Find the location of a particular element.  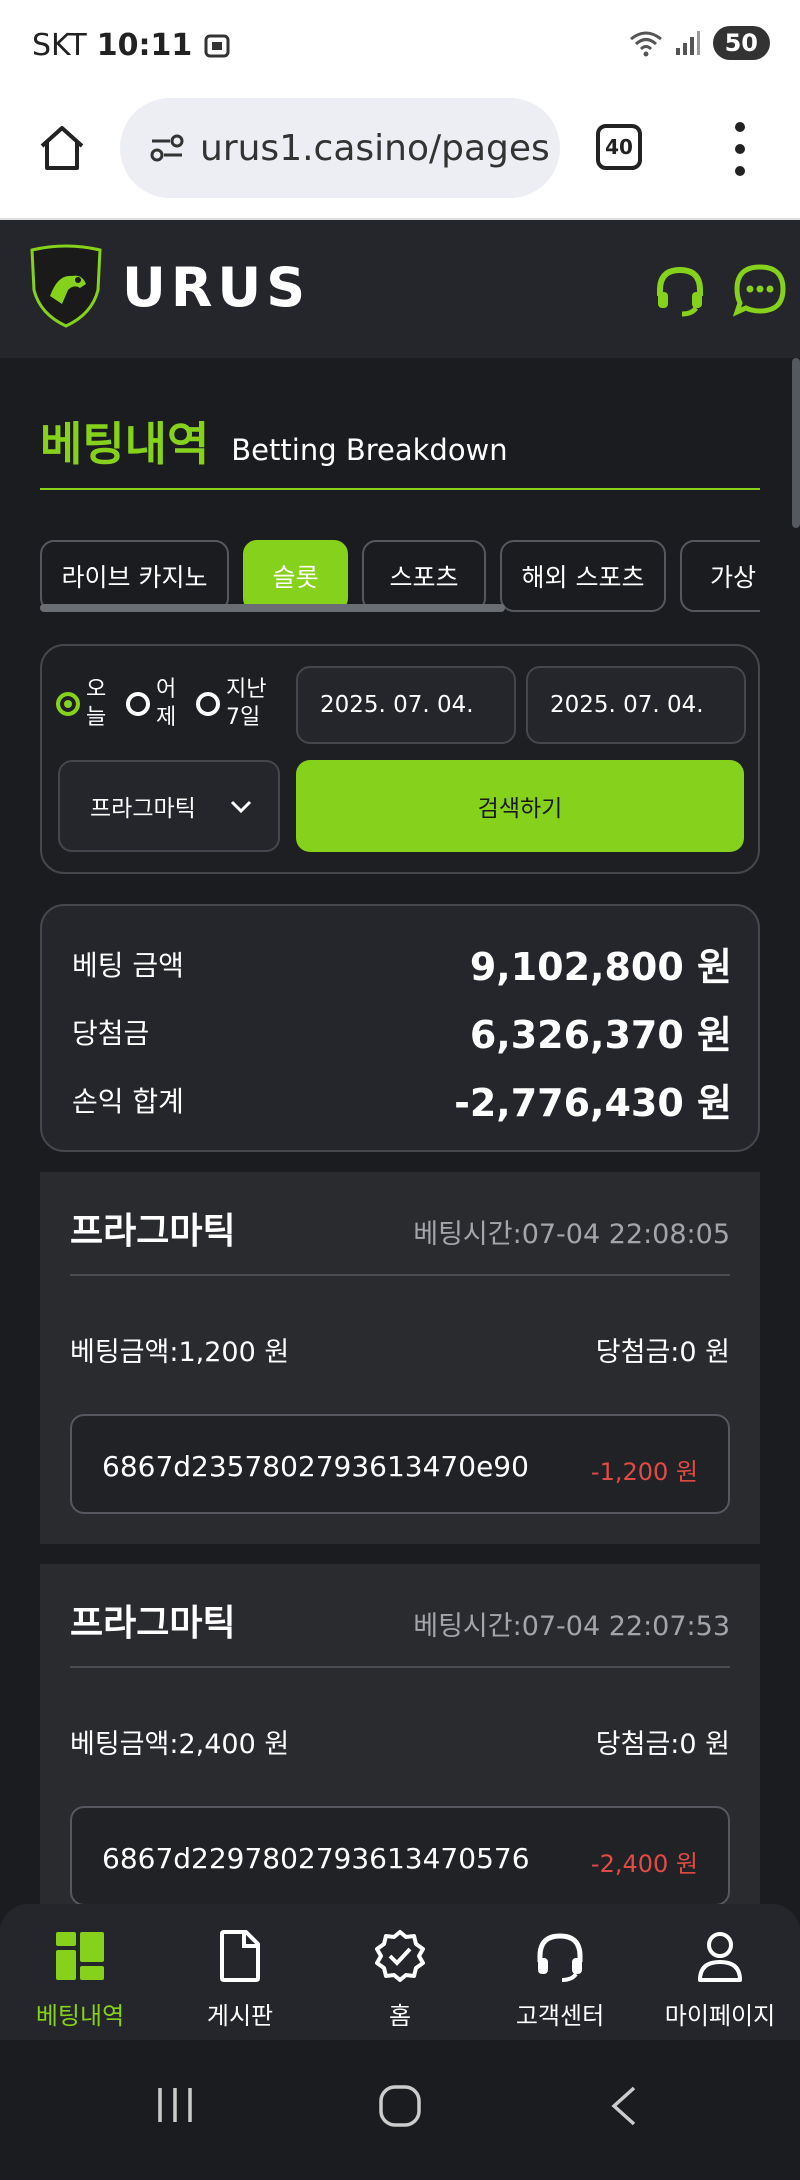

category-tabs: 라이브 카지노 슬롯 스포츠 해외 스포츠 가상 is located at coordinates (400, 576).